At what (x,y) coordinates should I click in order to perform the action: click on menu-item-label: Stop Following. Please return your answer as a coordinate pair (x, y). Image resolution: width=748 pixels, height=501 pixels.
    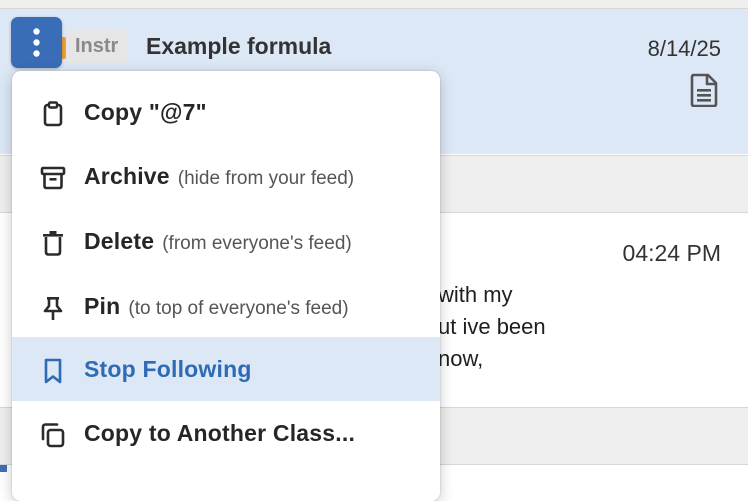
    Looking at the image, I should click on (168, 369).